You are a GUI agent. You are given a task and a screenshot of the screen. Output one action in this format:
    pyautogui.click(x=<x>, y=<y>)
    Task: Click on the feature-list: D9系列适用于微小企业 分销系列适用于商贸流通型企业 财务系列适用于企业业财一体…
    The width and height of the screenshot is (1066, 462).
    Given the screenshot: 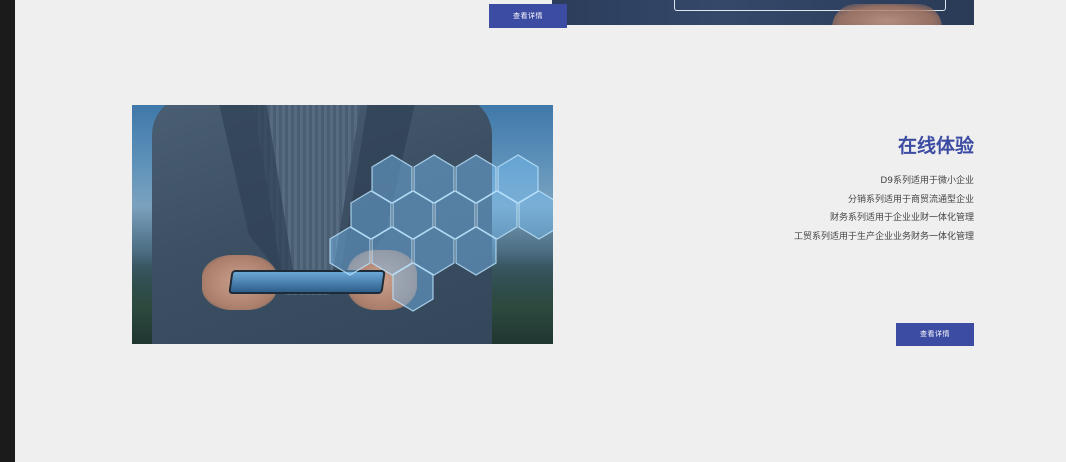 What is the action you would take?
    pyautogui.click(x=884, y=209)
    